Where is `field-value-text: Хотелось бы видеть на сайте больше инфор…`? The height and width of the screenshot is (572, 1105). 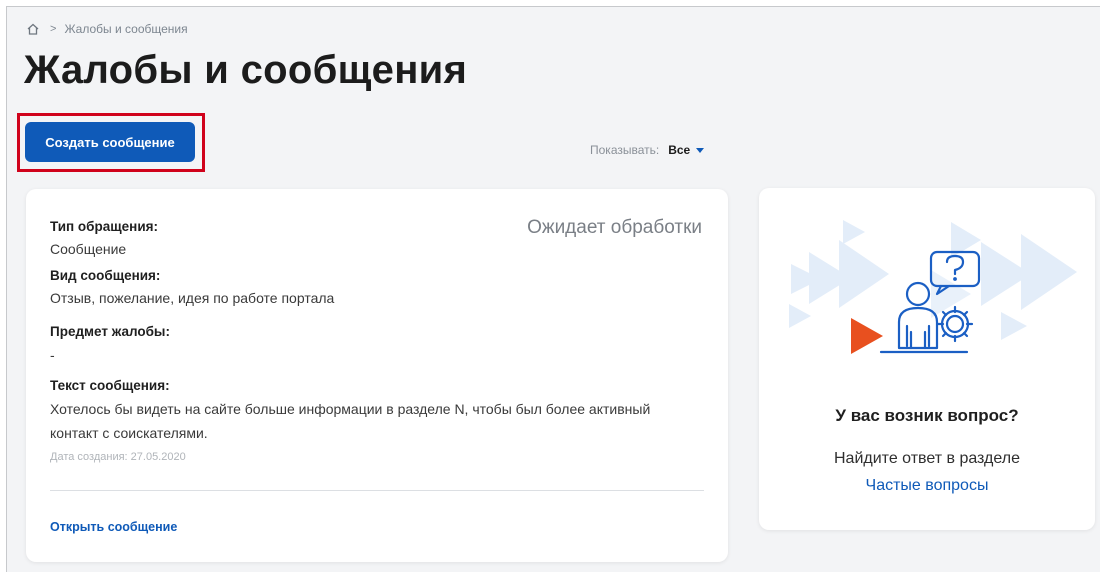 field-value-text: Хотелось бы видеть на сайте больше инфор… is located at coordinates (350, 421).